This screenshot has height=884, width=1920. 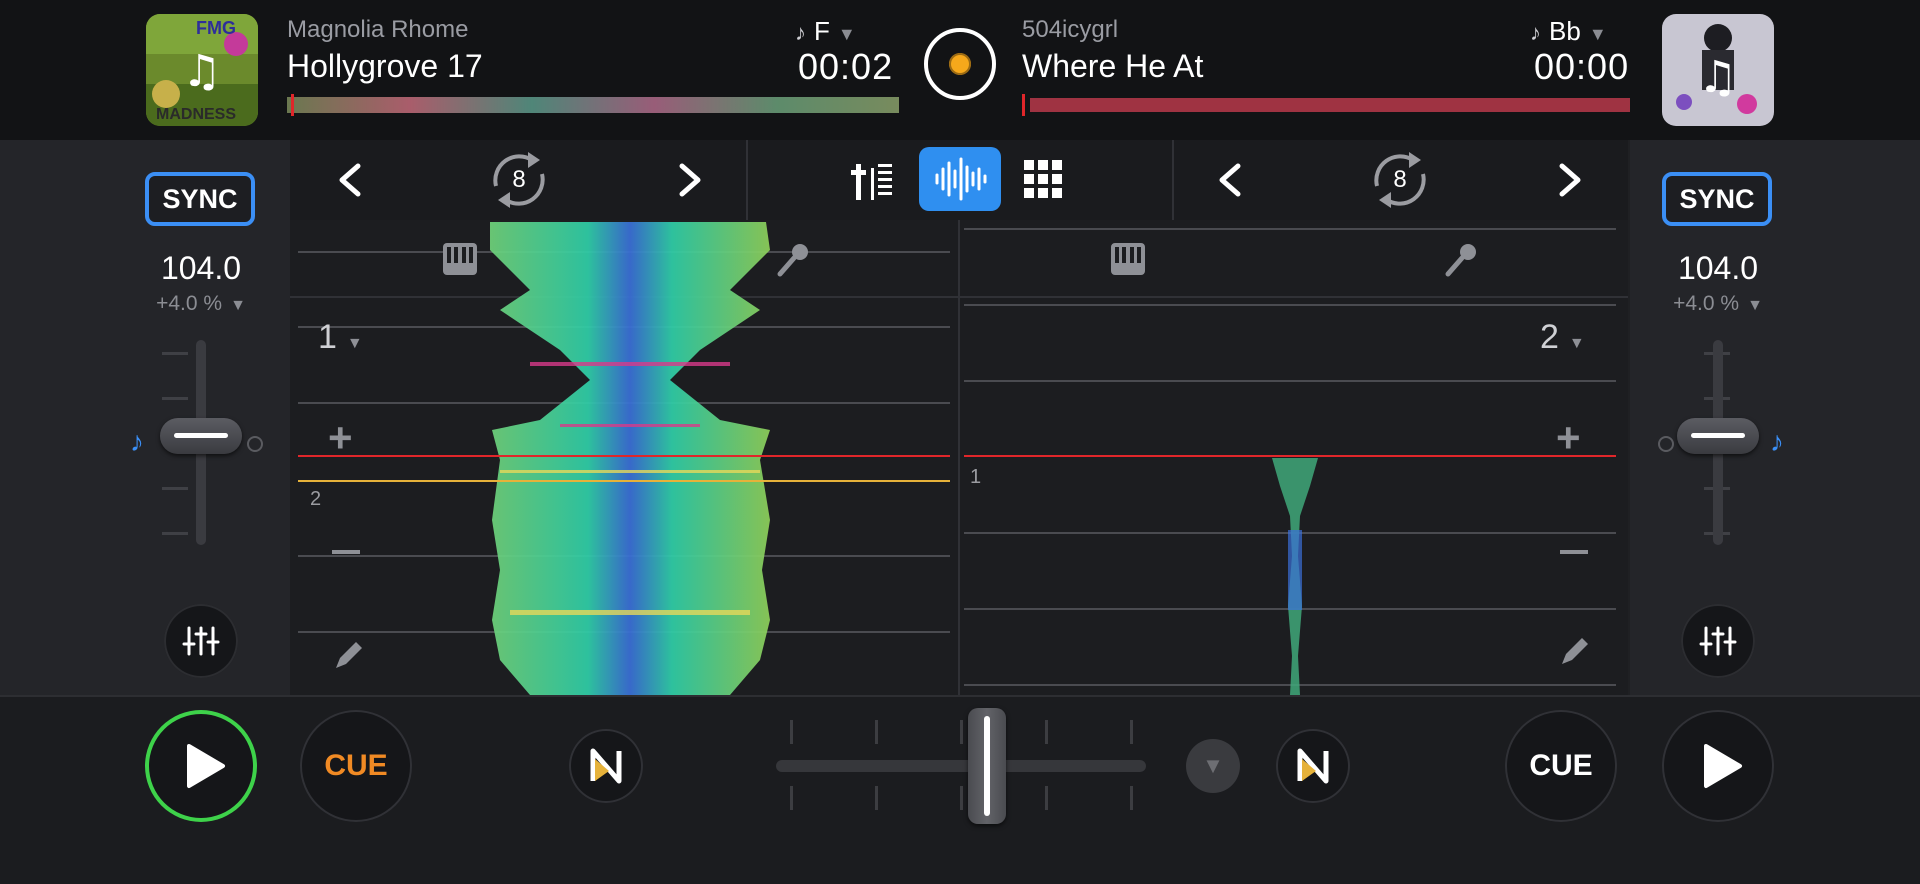 I want to click on deck-left-bpm: 104.0, so click(x=201, y=268).